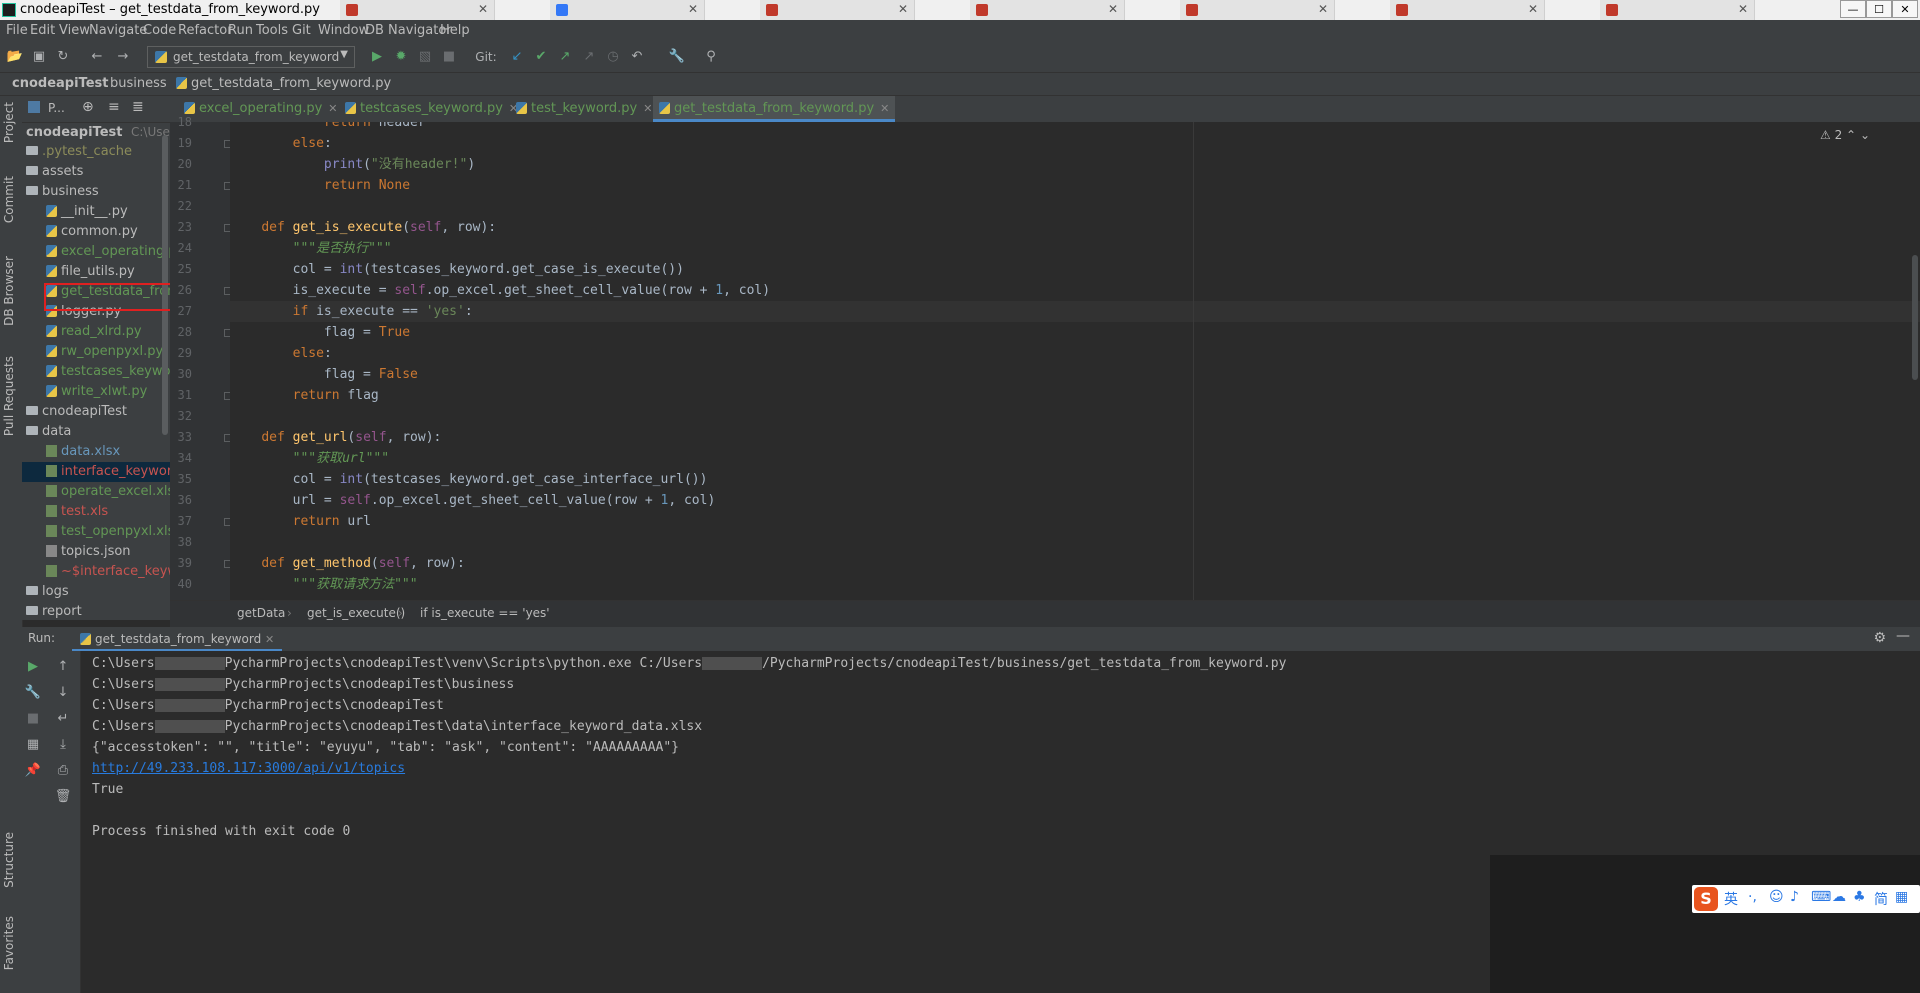  What do you see at coordinates (589, 57) in the screenshot?
I see `git-branch-icon: ↗` at bounding box center [589, 57].